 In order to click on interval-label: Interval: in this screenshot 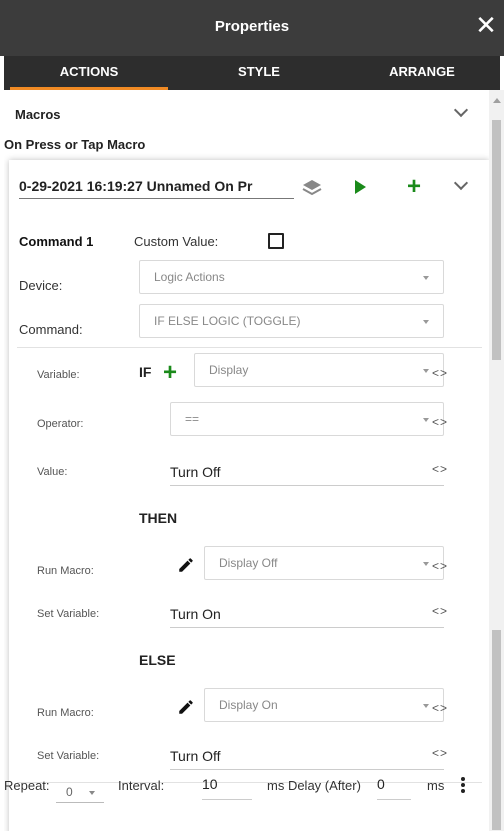, I will do `click(141, 785)`.